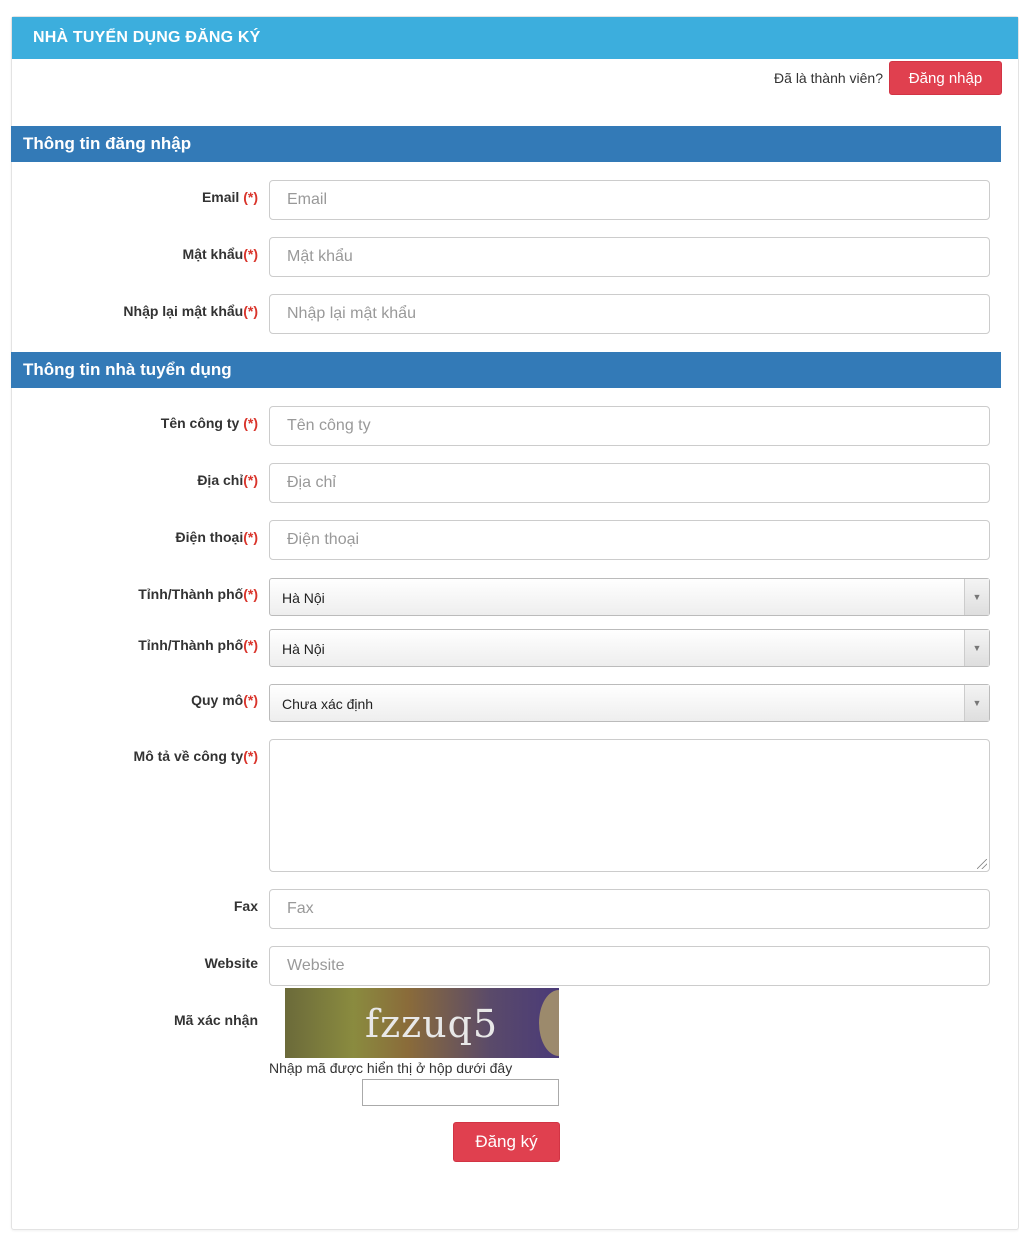  What do you see at coordinates (629, 966) in the screenshot?
I see `website-input` at bounding box center [629, 966].